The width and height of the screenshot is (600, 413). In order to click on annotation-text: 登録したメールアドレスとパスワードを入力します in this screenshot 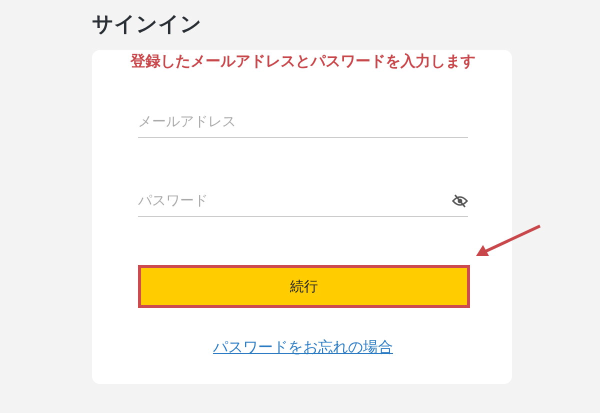, I will do `click(302, 61)`.